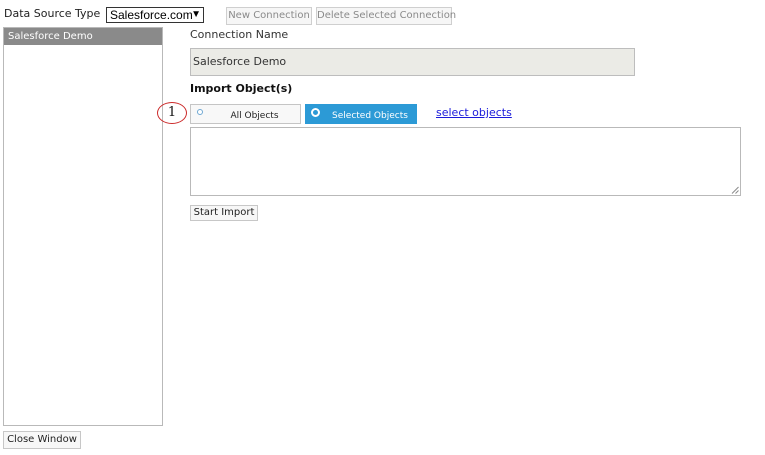 The image size is (765, 455). Describe the element at coordinates (196, 14) in the screenshot. I see `chevron-down-icon: ▼` at that location.